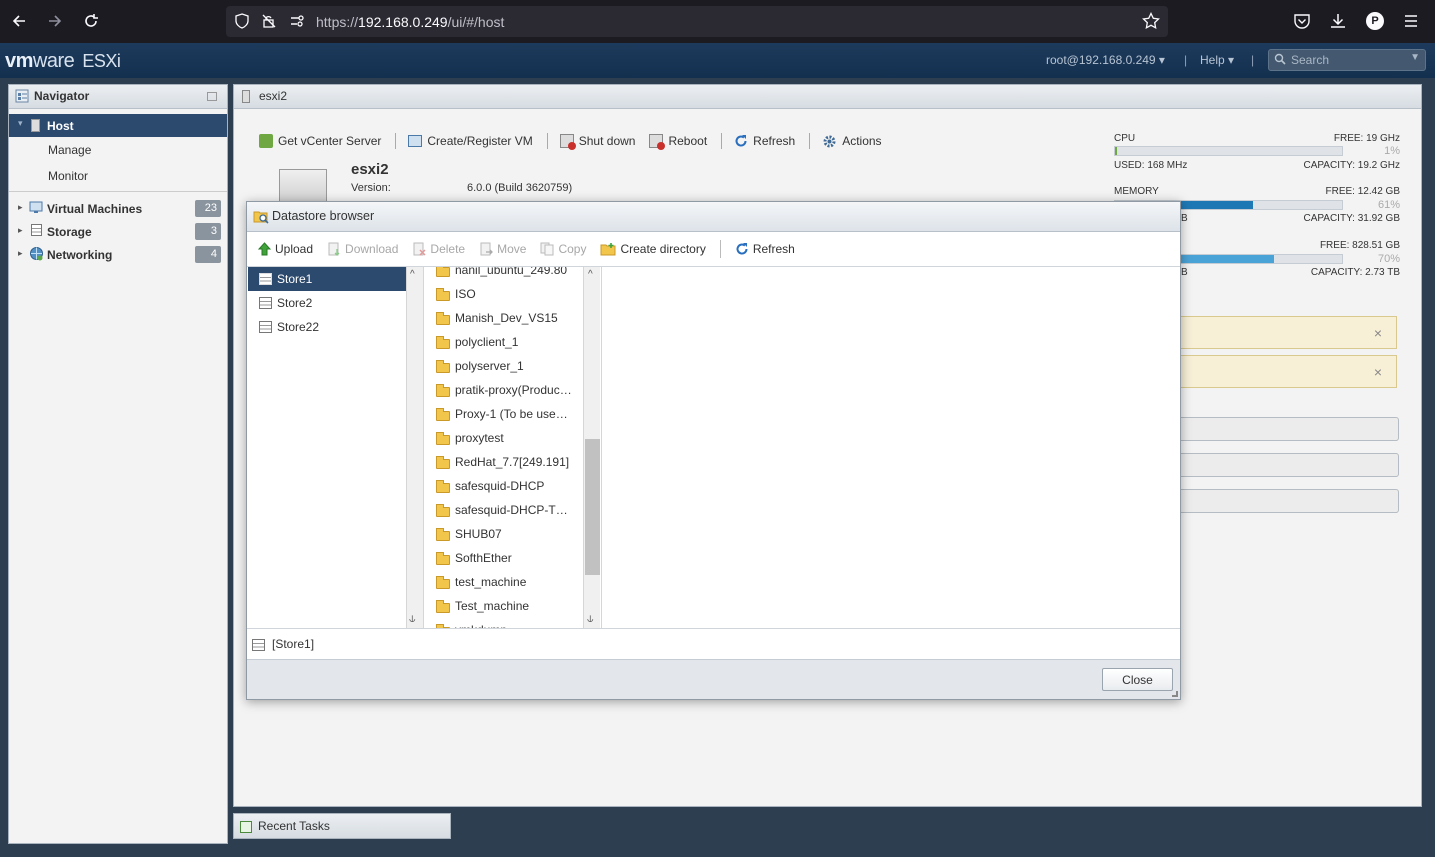 Image resolution: width=1435 pixels, height=857 pixels. Describe the element at coordinates (410, 22) in the screenshot. I see `url-text: https://192.168.0.249/ui/#/host` at that location.